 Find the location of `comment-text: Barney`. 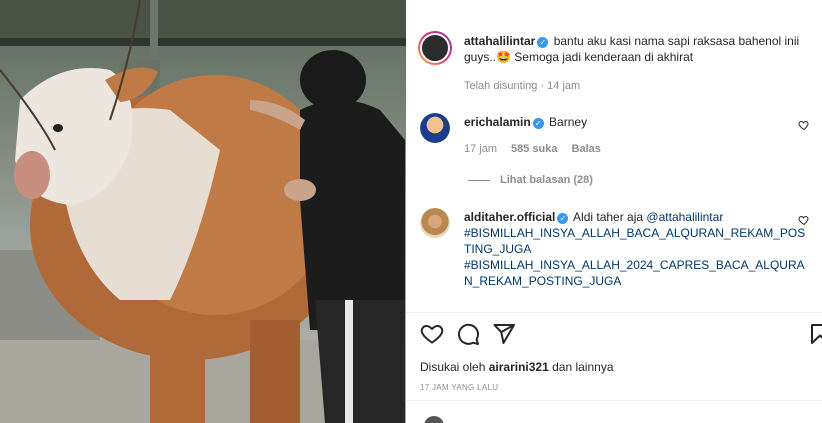

comment-text: Barney is located at coordinates (568, 122).